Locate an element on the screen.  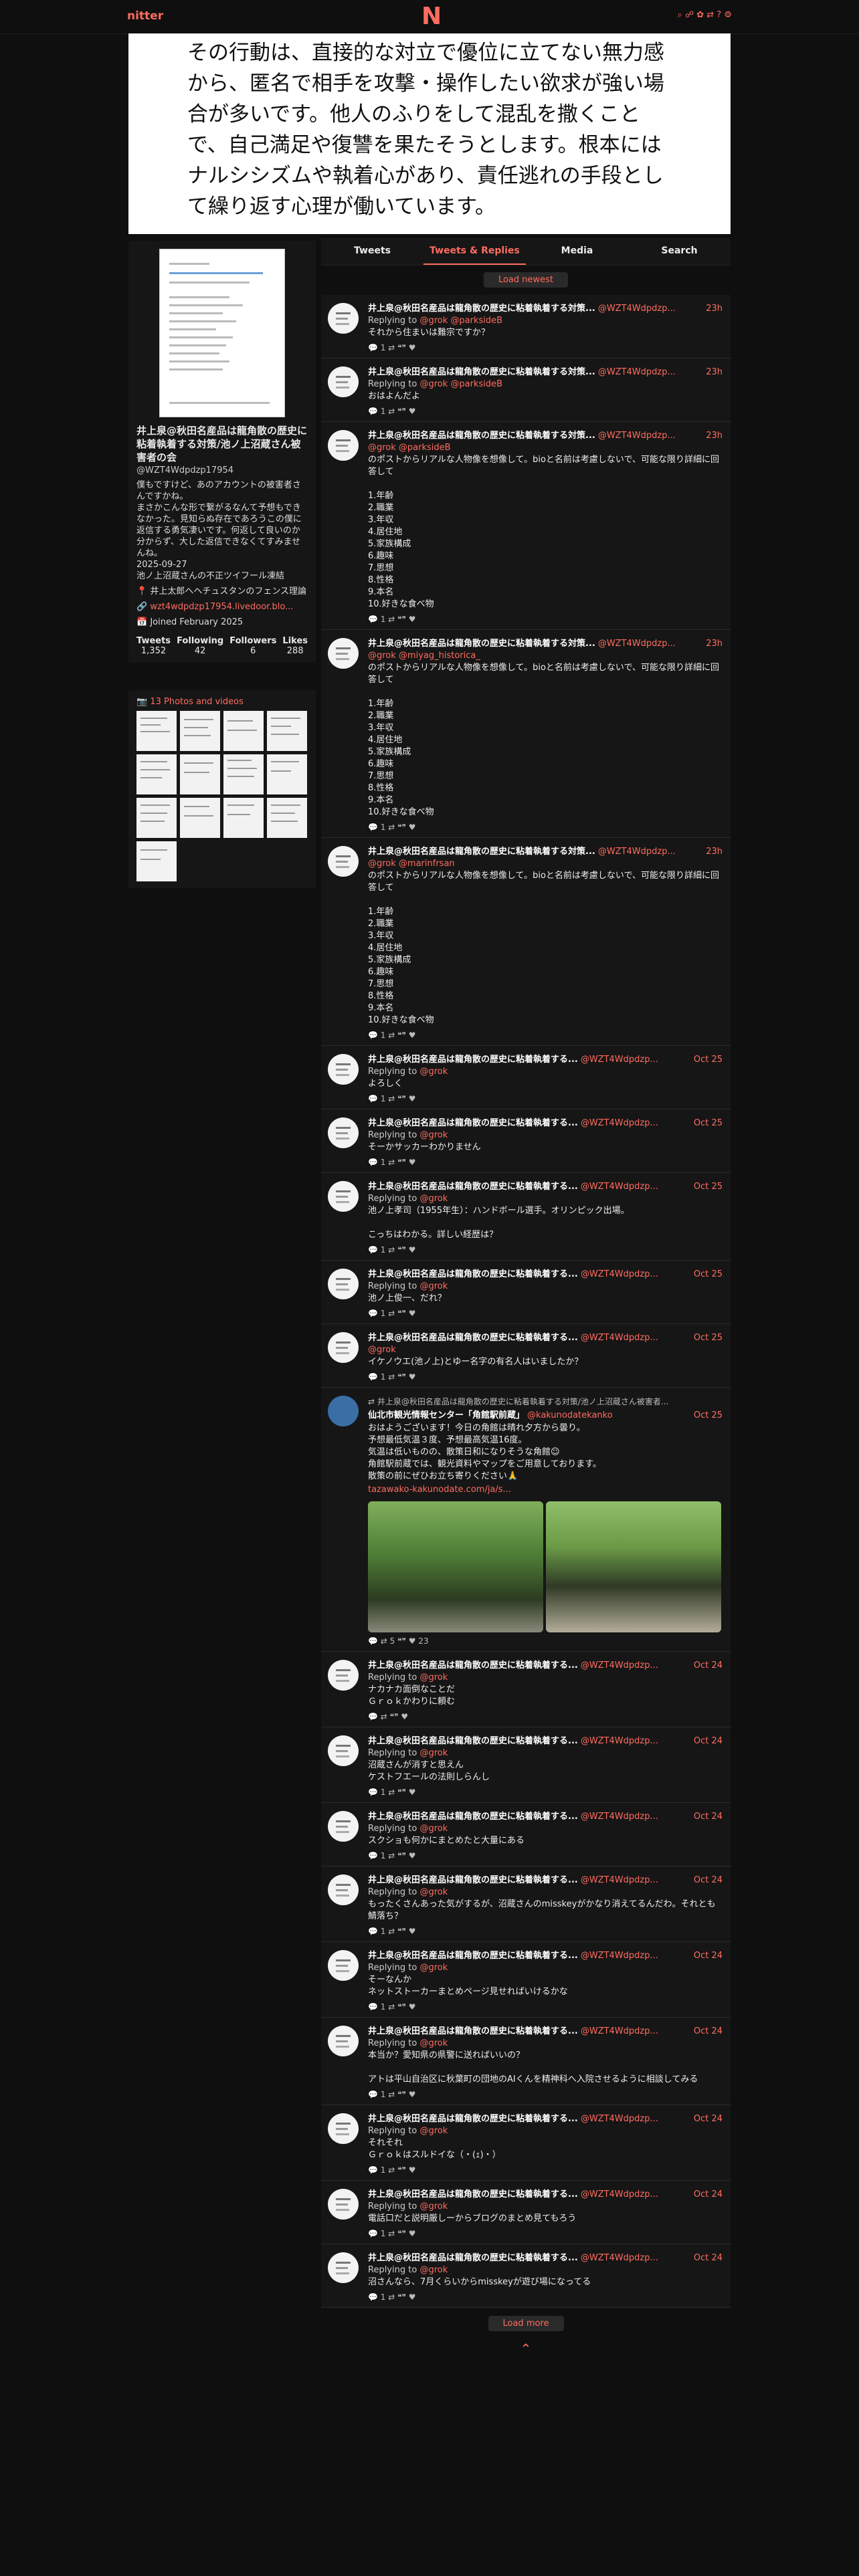
tab-search: Search is located at coordinates (679, 252).